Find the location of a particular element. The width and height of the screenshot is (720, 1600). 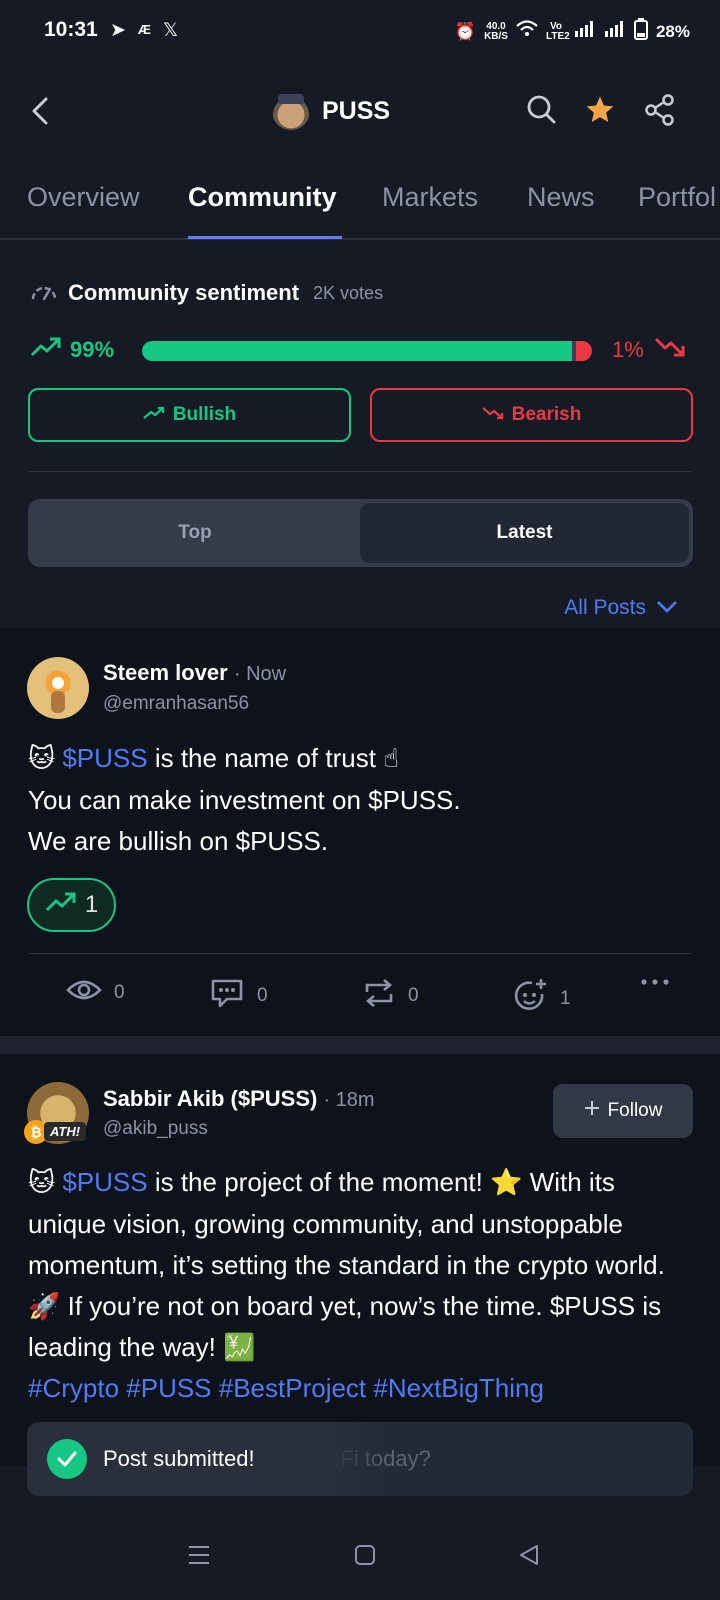

bullish-reaction-chip: 1 is located at coordinates (71, 905).